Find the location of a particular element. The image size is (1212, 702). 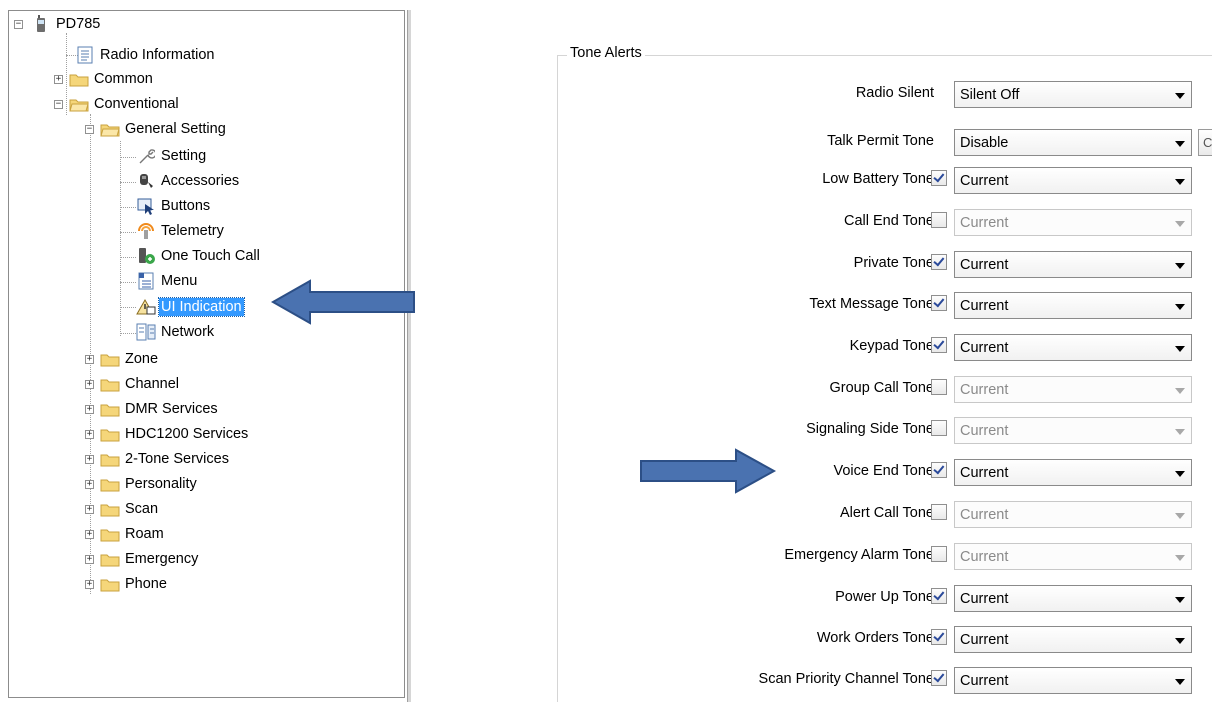

tree-node-phone: Phone is located at coordinates (134, 584).